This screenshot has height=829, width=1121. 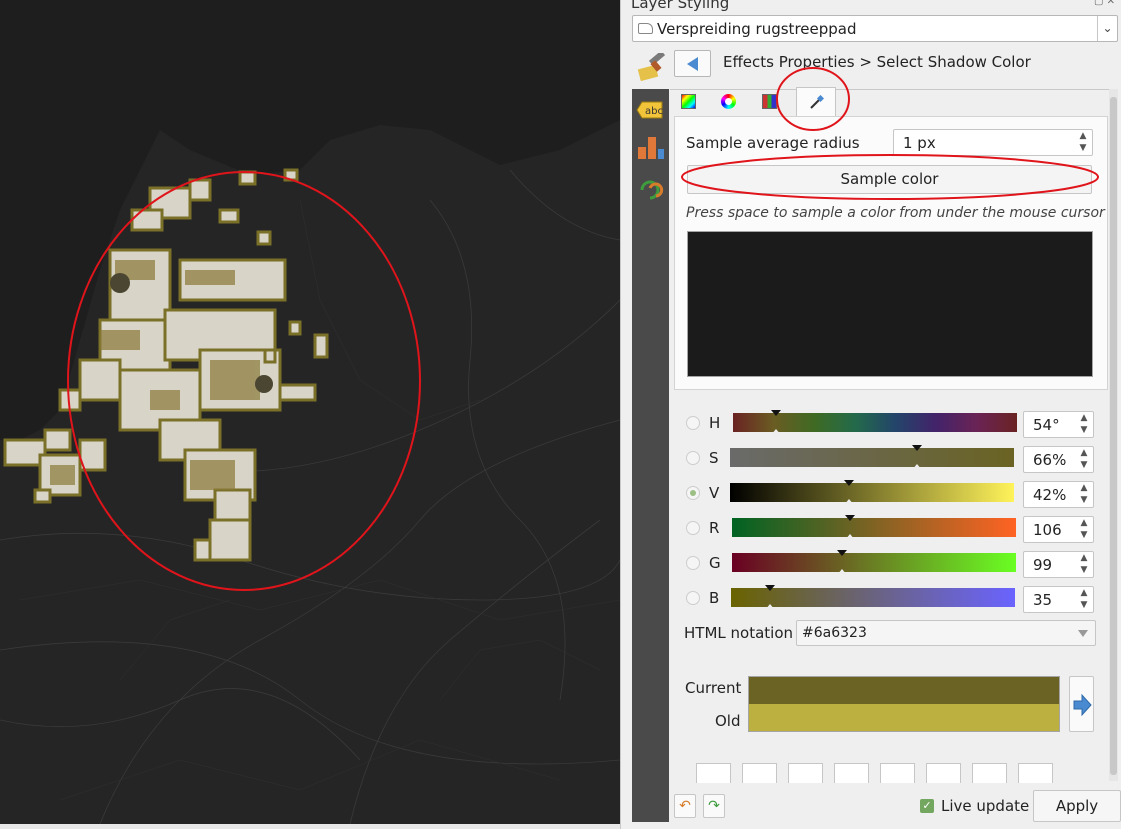 I want to click on channel-radio-v, so click(x=693, y=493).